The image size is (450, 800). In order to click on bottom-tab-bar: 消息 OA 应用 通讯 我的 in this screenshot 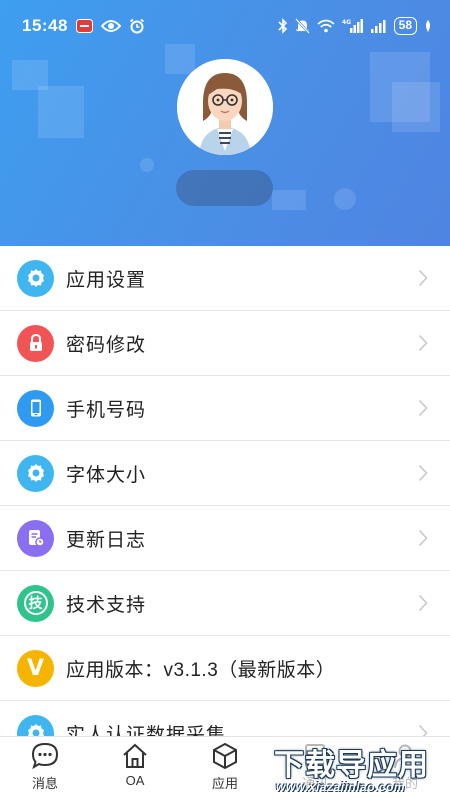, I will do `click(225, 768)`.